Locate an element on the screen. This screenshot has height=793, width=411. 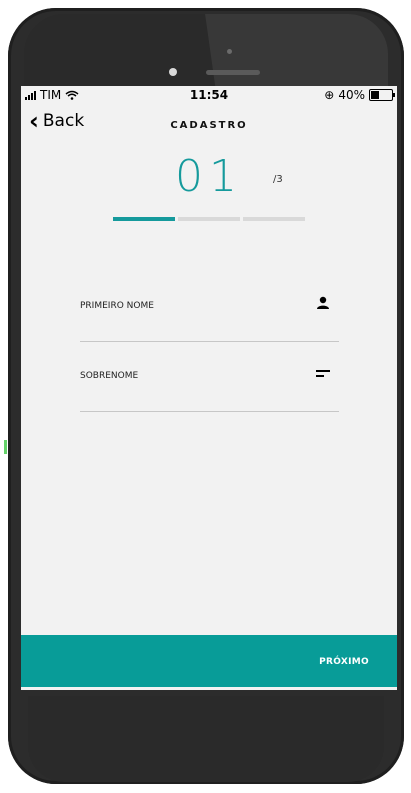
phone-bottom-bezel is located at coordinates (206, 739).